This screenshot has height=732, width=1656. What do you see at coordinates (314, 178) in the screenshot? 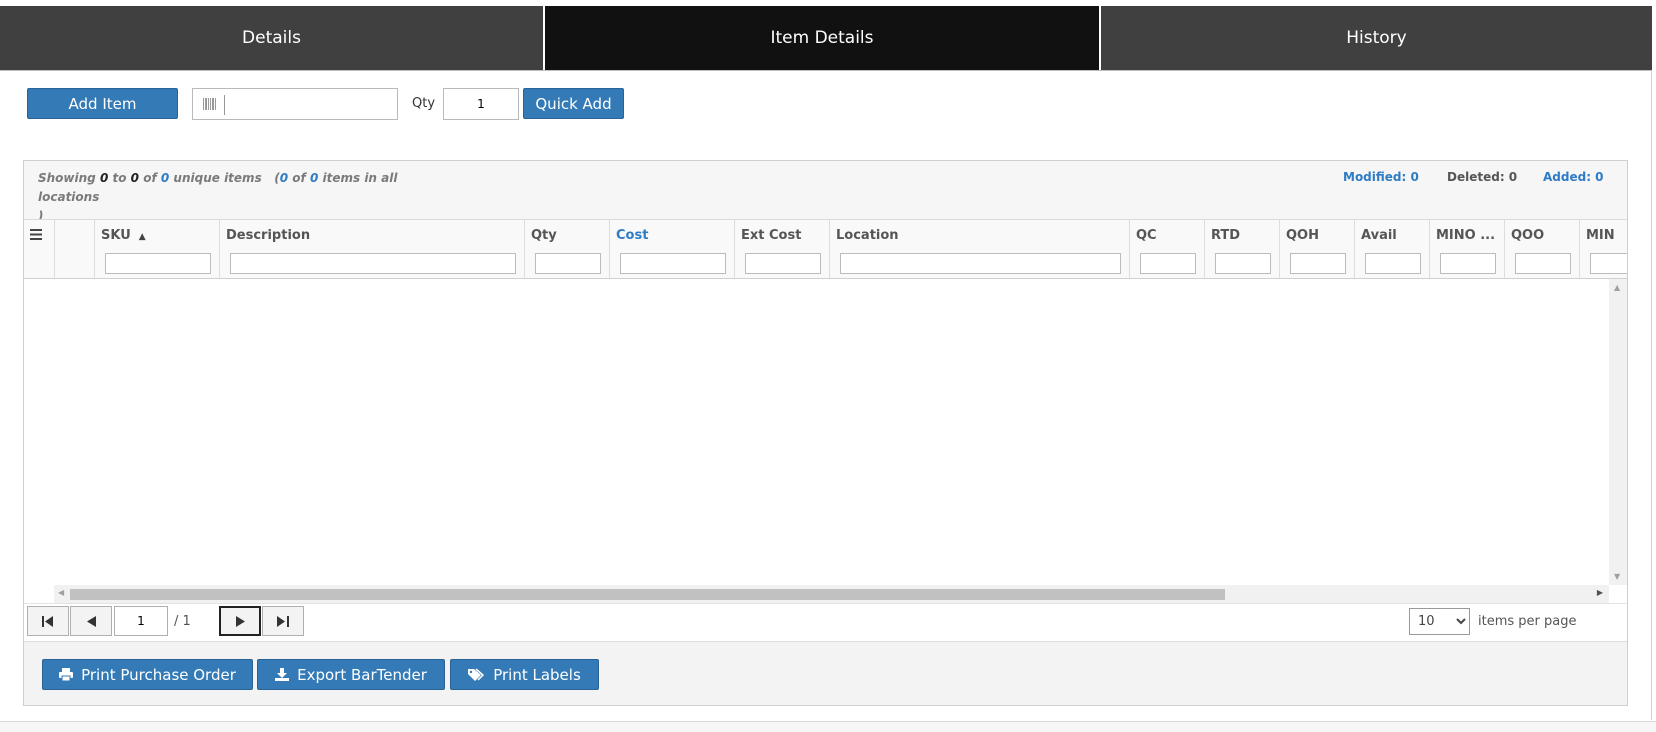
I see `location-total: 0` at bounding box center [314, 178].